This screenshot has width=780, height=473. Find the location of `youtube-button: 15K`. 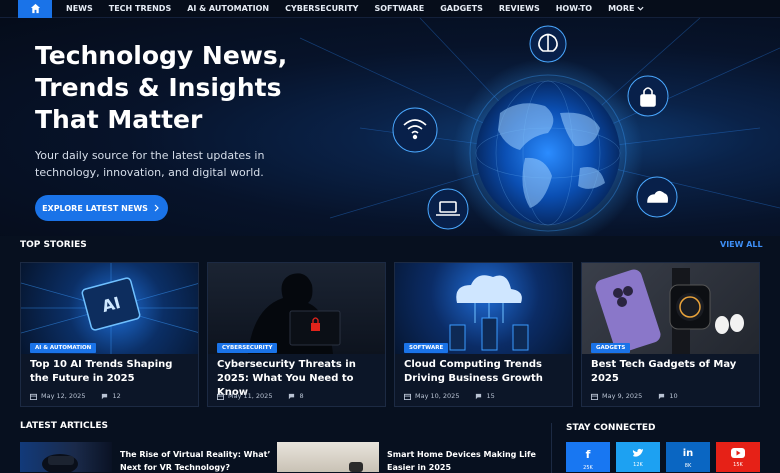

youtube-button: 15K is located at coordinates (738, 457).